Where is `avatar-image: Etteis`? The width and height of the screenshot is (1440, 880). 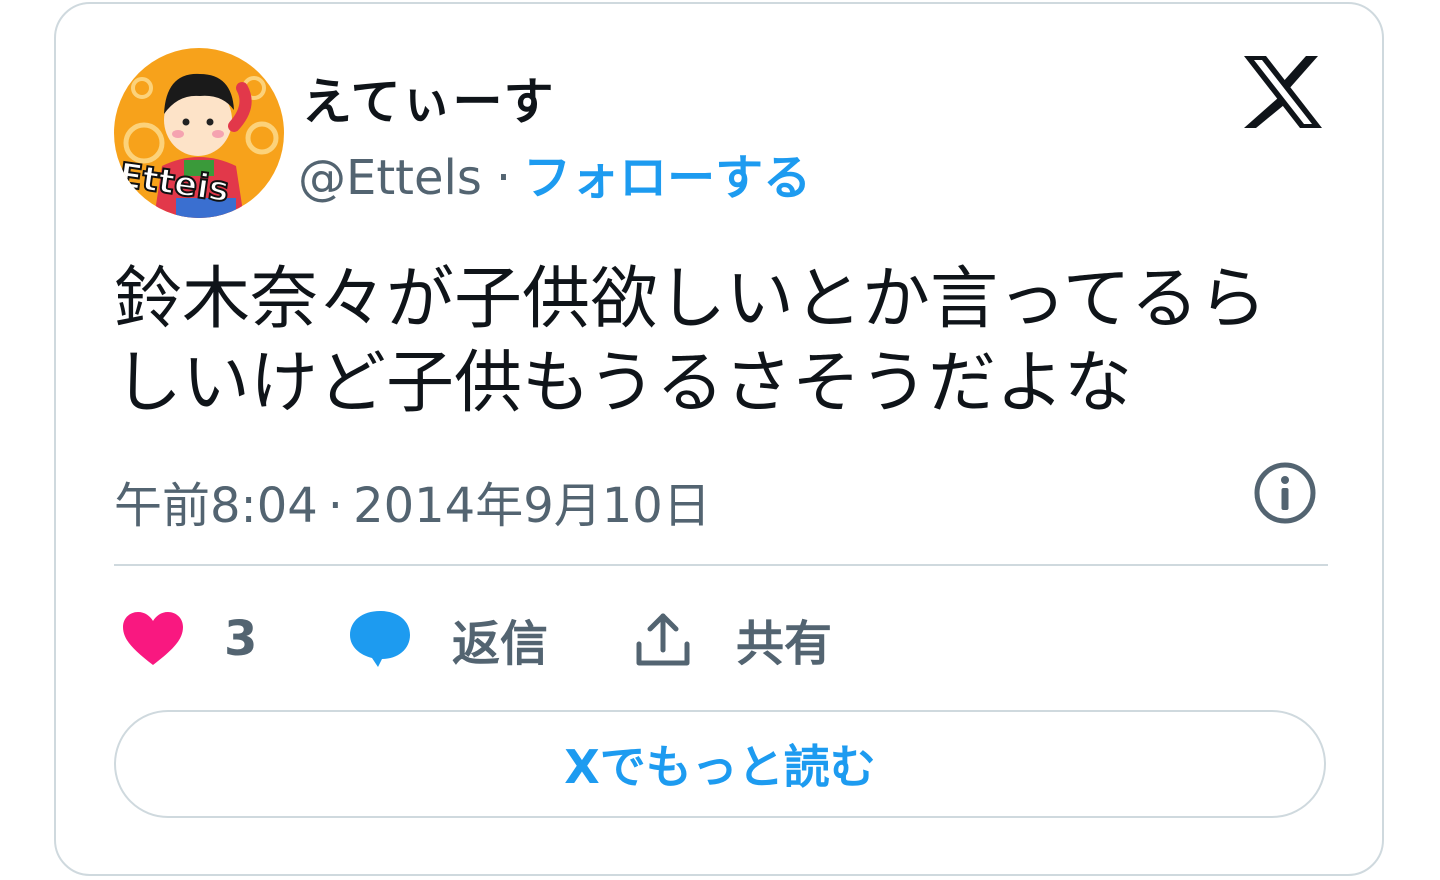
avatar-image: Etteis is located at coordinates (199, 133).